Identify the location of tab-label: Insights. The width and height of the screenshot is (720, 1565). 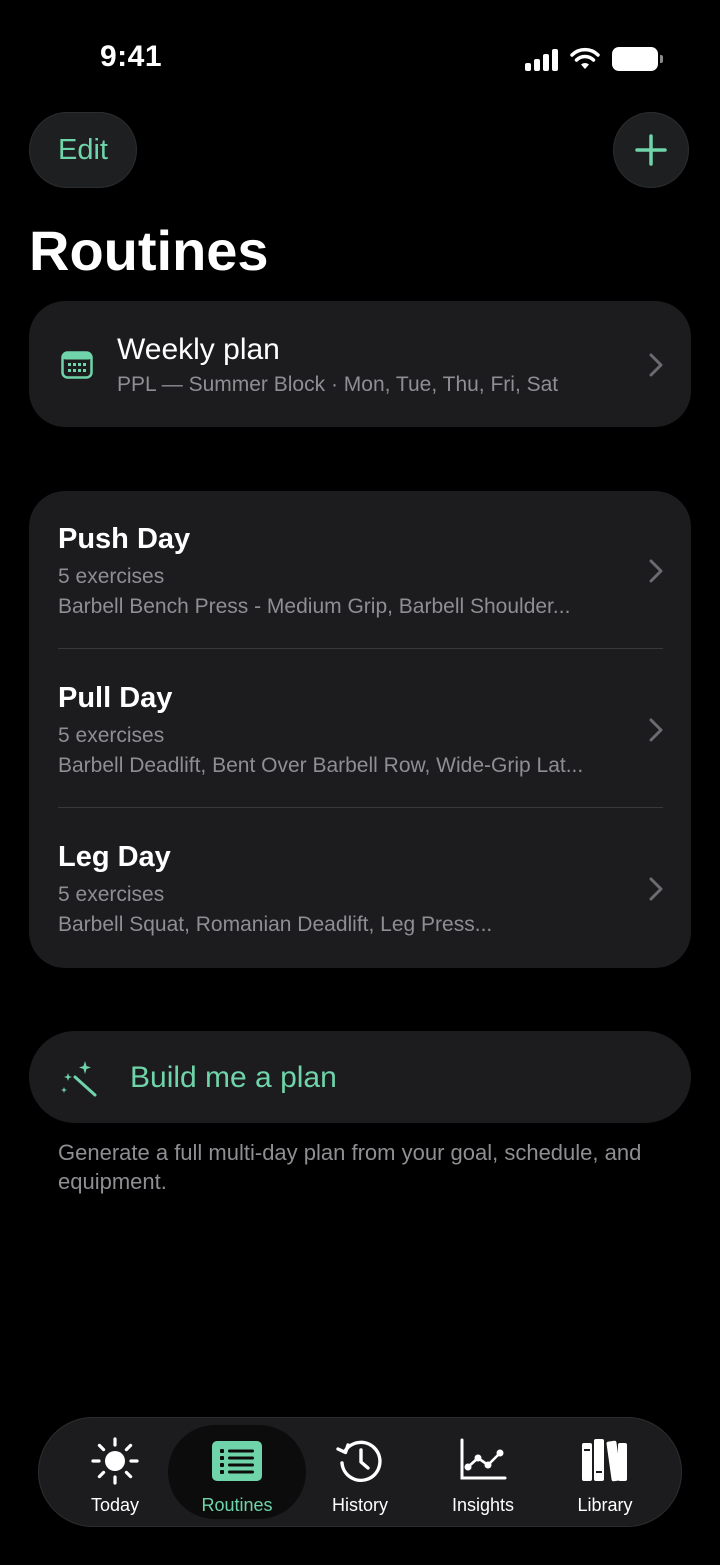
(483, 1505).